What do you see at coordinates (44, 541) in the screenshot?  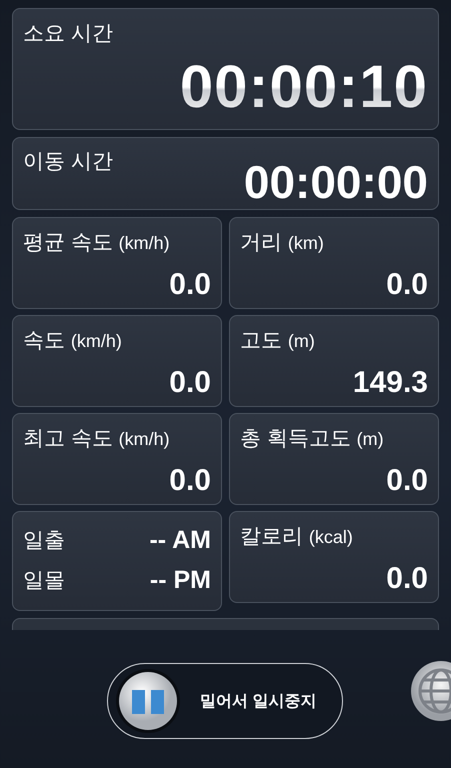 I see `sun-label: 일출` at bounding box center [44, 541].